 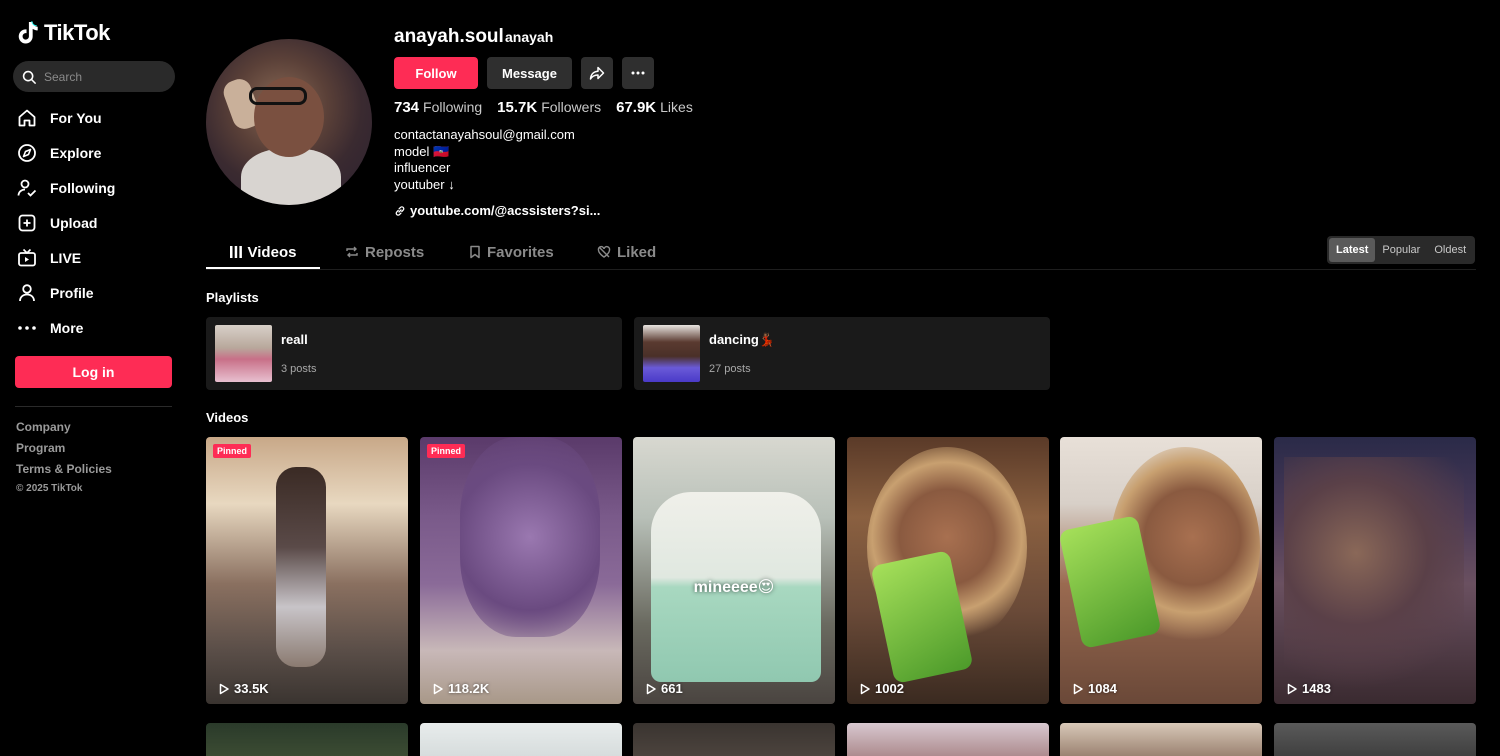 I want to click on stat-value: 67.9K, so click(x=636, y=107).